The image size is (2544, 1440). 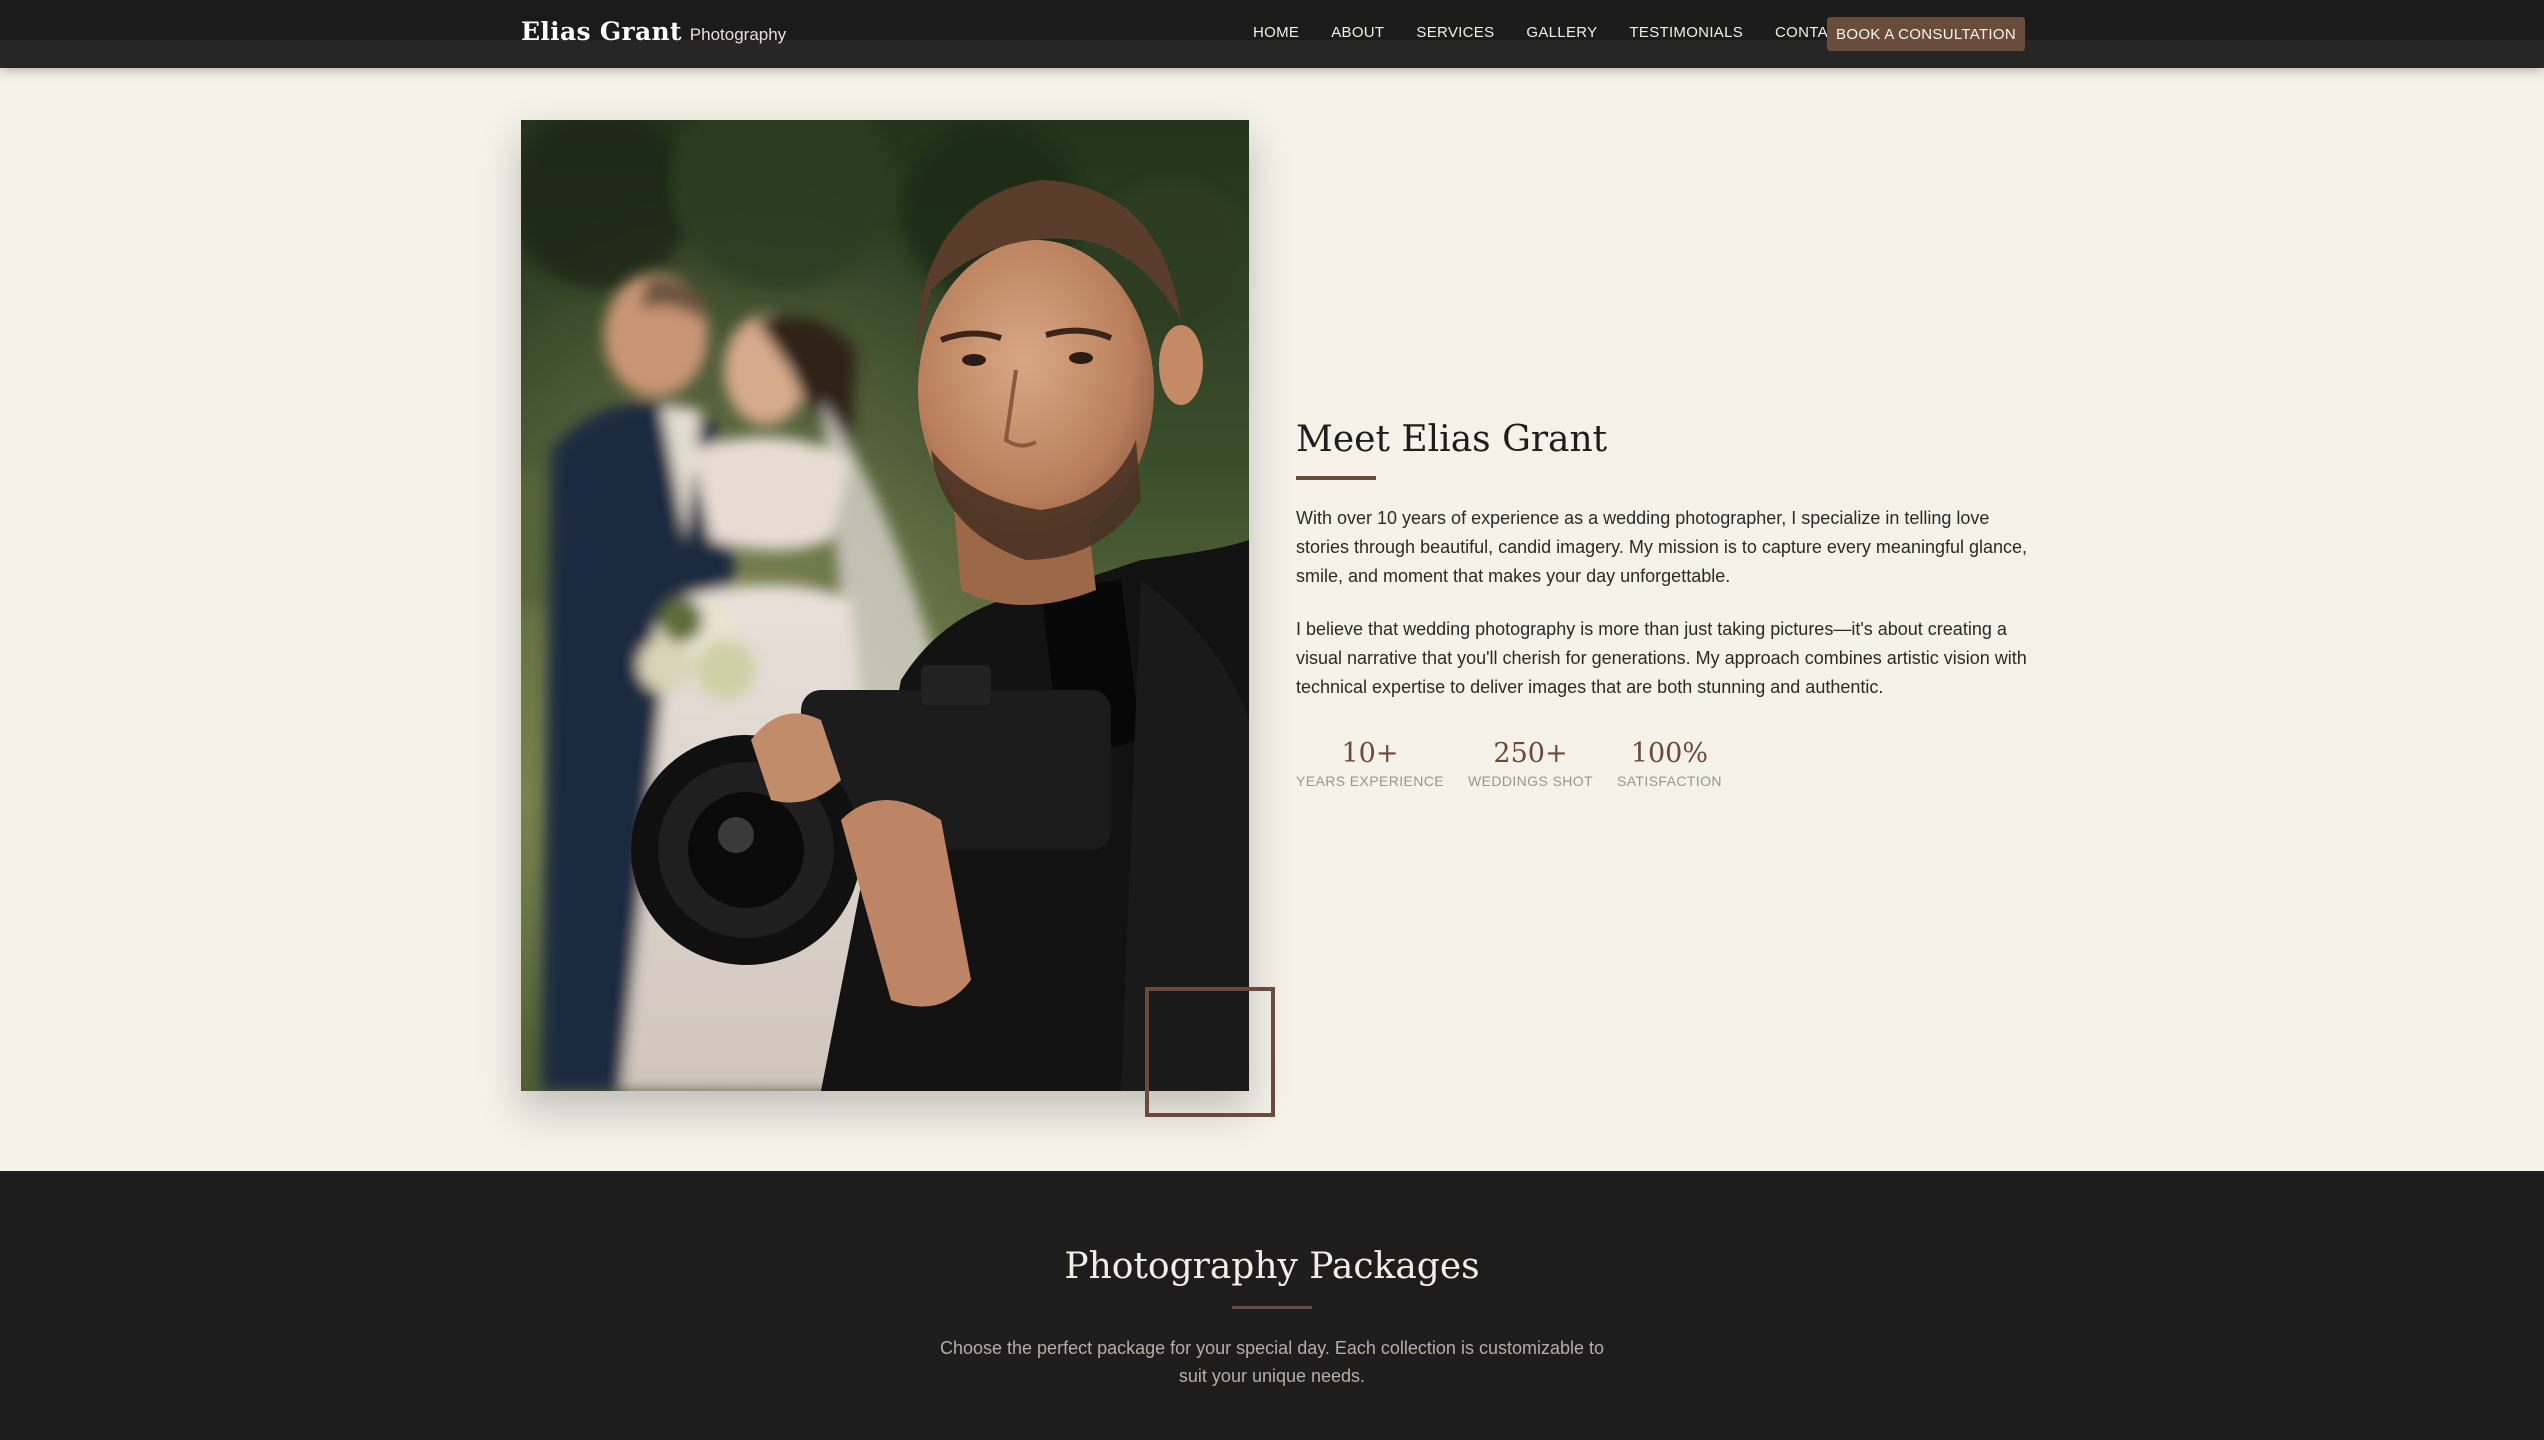 What do you see at coordinates (1455, 33) in the screenshot?
I see `nav-services: SERVICES` at bounding box center [1455, 33].